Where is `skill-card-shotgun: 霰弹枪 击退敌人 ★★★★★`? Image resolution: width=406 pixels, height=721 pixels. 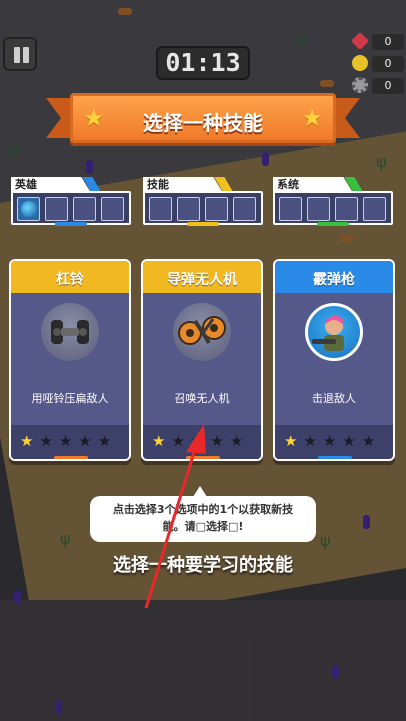
skill-card-shotgun: 霰弹枪 击退敌人 ★★★★★ is located at coordinates (334, 360).